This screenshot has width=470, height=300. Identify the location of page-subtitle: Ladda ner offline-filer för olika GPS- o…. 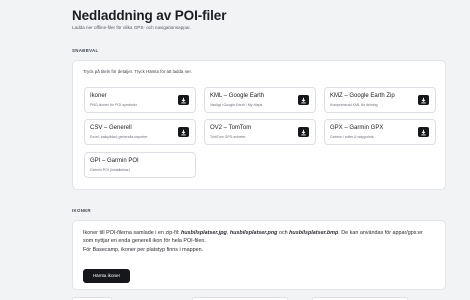
(131, 27).